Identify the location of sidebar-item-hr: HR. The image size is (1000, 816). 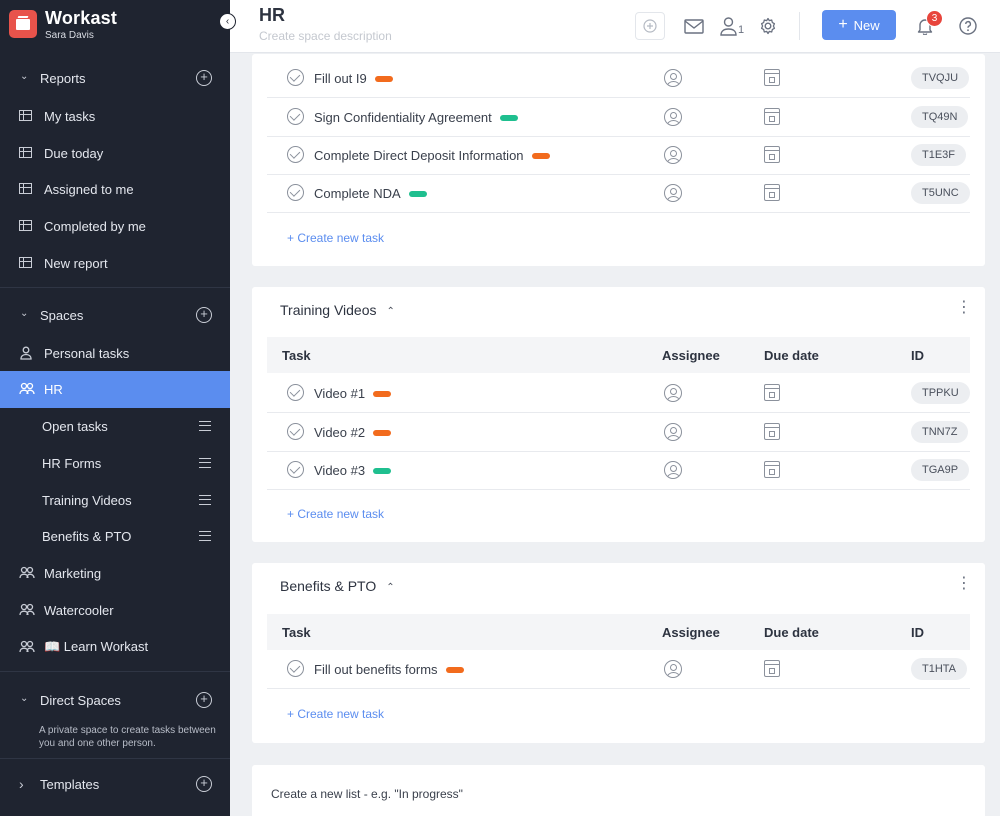
(115, 389).